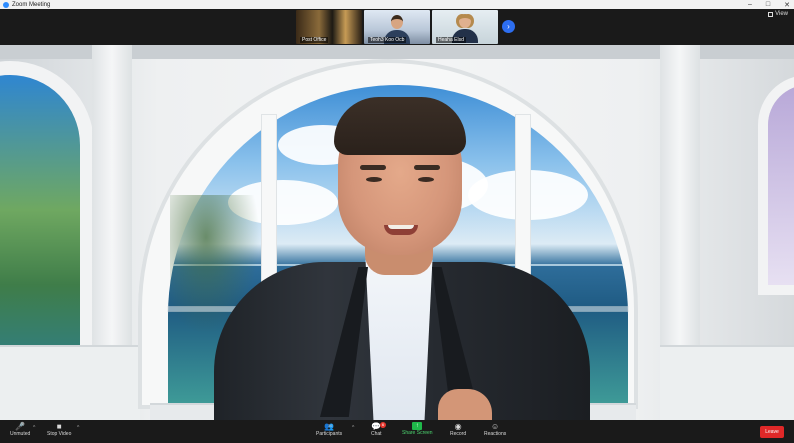 The height and width of the screenshot is (443, 794). I want to click on reactions-label: Reactions, so click(495, 434).